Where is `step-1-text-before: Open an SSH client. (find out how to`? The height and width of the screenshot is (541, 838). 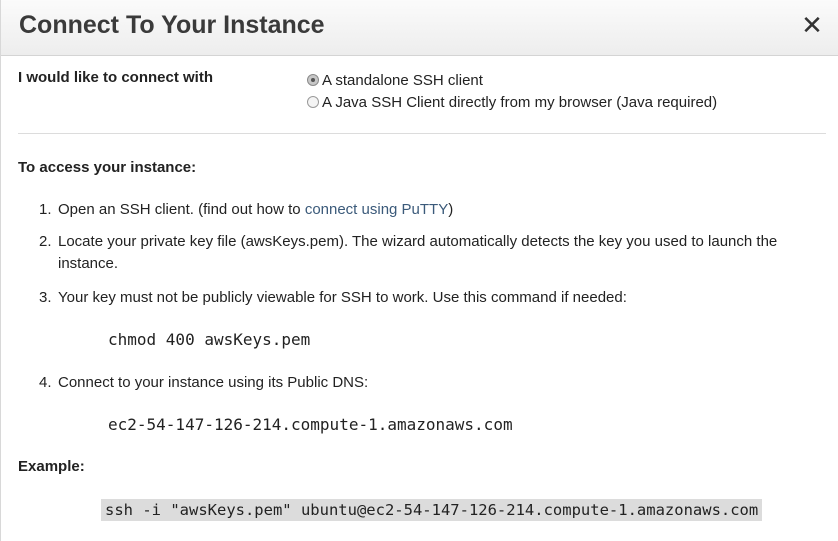 step-1-text-before: Open an SSH client. (find out how to is located at coordinates (181, 209).